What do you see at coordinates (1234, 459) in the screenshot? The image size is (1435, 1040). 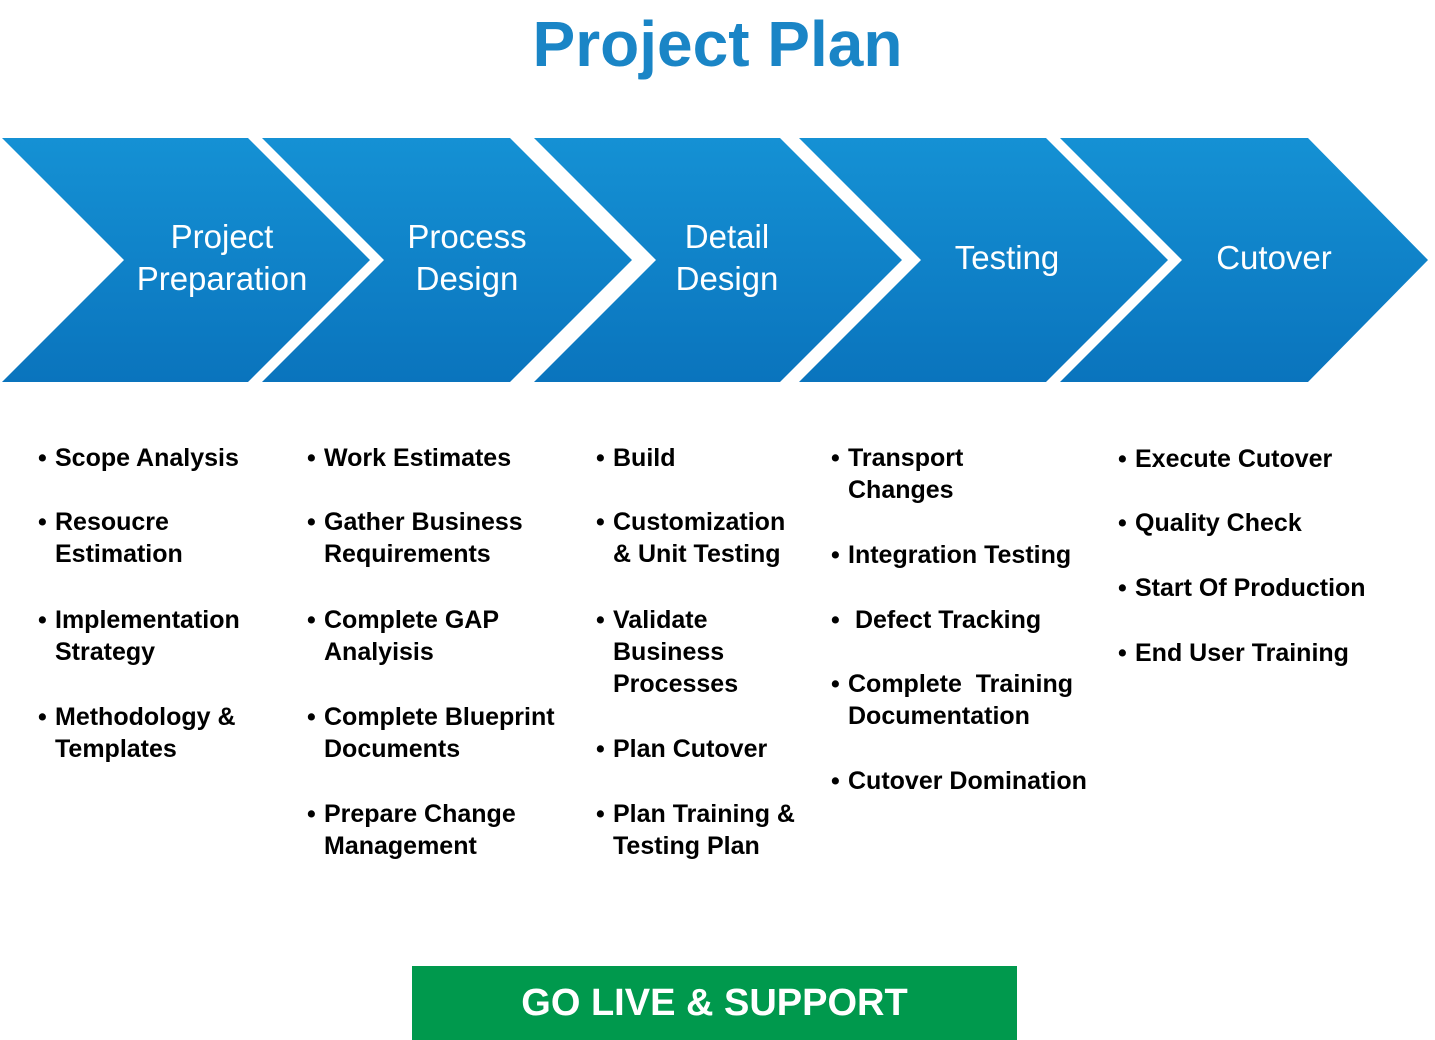 I see `task-text: Execute Cutover` at bounding box center [1234, 459].